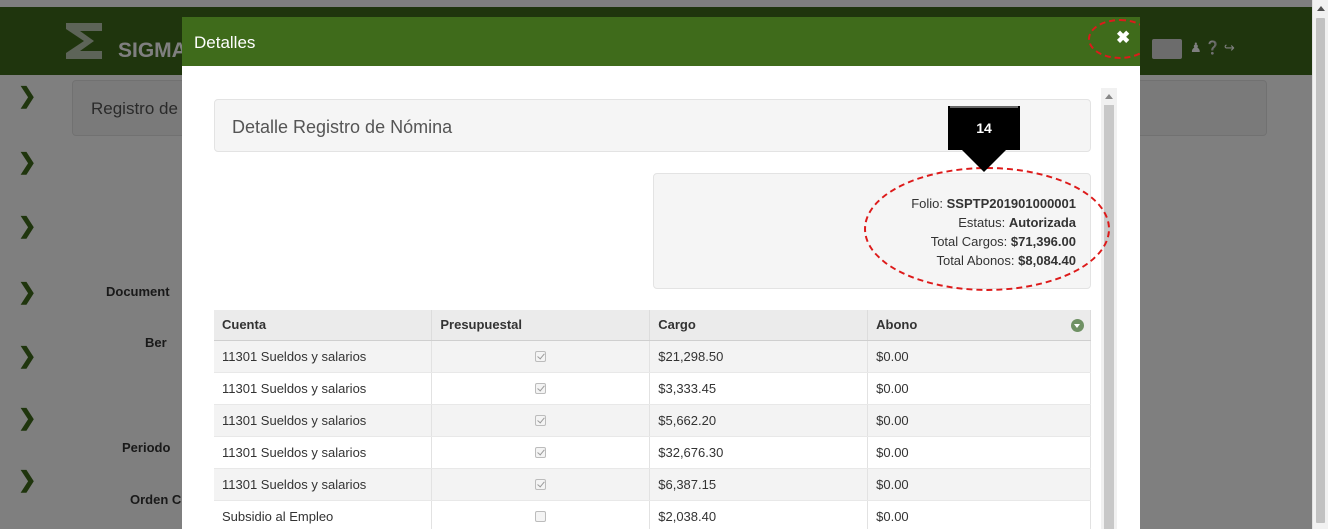 The width and height of the screenshot is (1328, 529). What do you see at coordinates (759, 325) in the screenshot?
I see `column-header-cargo: Cargo` at bounding box center [759, 325].